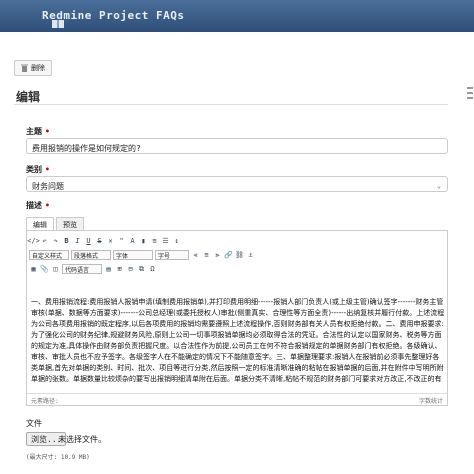 The width and height of the screenshot is (474, 474). I want to click on page-title: 编辑, so click(28, 97).